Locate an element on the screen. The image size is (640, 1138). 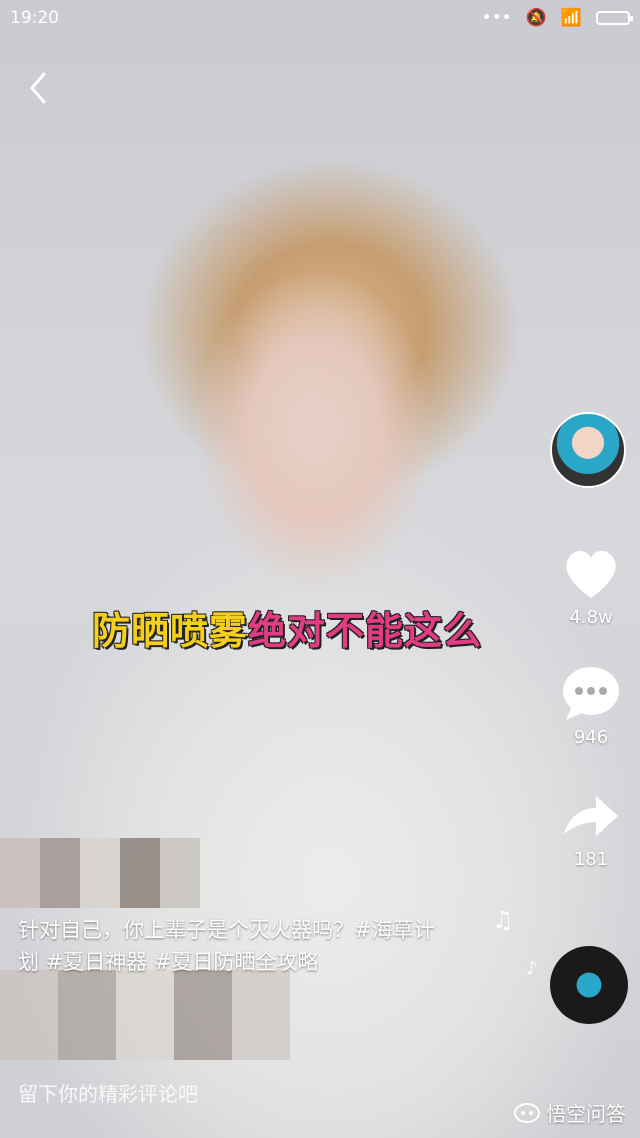
status-time: 19:20 is located at coordinates (34, 18).